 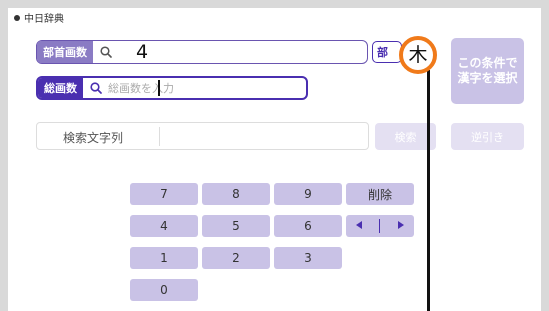 What do you see at coordinates (202, 52) in the screenshot?
I see `radical-strokes-field: 部首画数 4` at bounding box center [202, 52].